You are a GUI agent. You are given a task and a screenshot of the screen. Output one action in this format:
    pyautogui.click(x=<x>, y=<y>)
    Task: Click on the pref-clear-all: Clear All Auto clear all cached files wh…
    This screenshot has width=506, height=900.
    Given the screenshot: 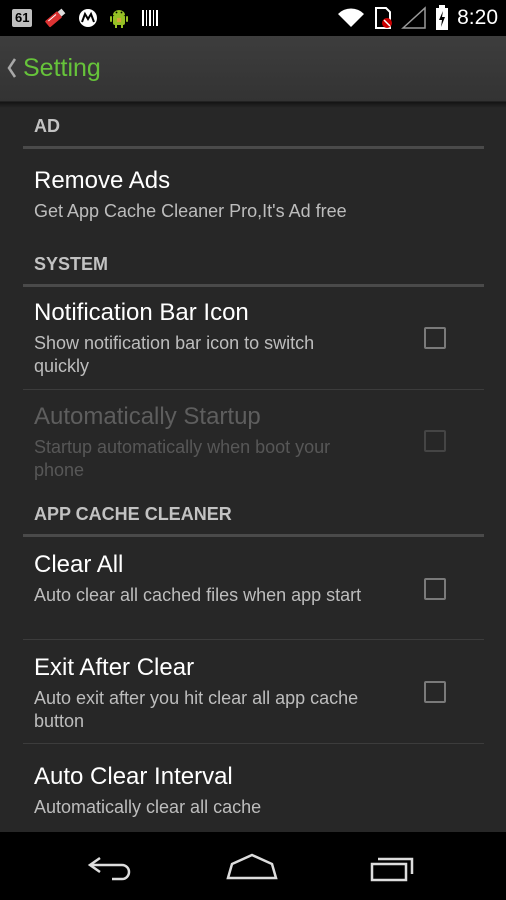 What is the action you would take?
    pyautogui.click(x=253, y=588)
    